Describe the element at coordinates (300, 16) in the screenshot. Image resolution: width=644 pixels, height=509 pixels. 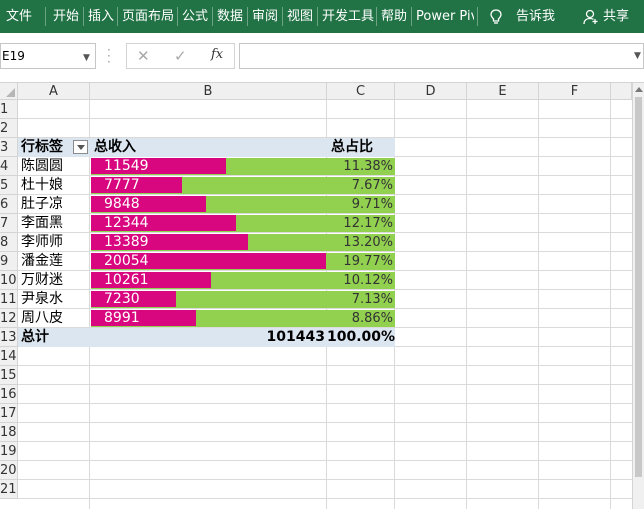
I see `tab-view: 视图` at that location.